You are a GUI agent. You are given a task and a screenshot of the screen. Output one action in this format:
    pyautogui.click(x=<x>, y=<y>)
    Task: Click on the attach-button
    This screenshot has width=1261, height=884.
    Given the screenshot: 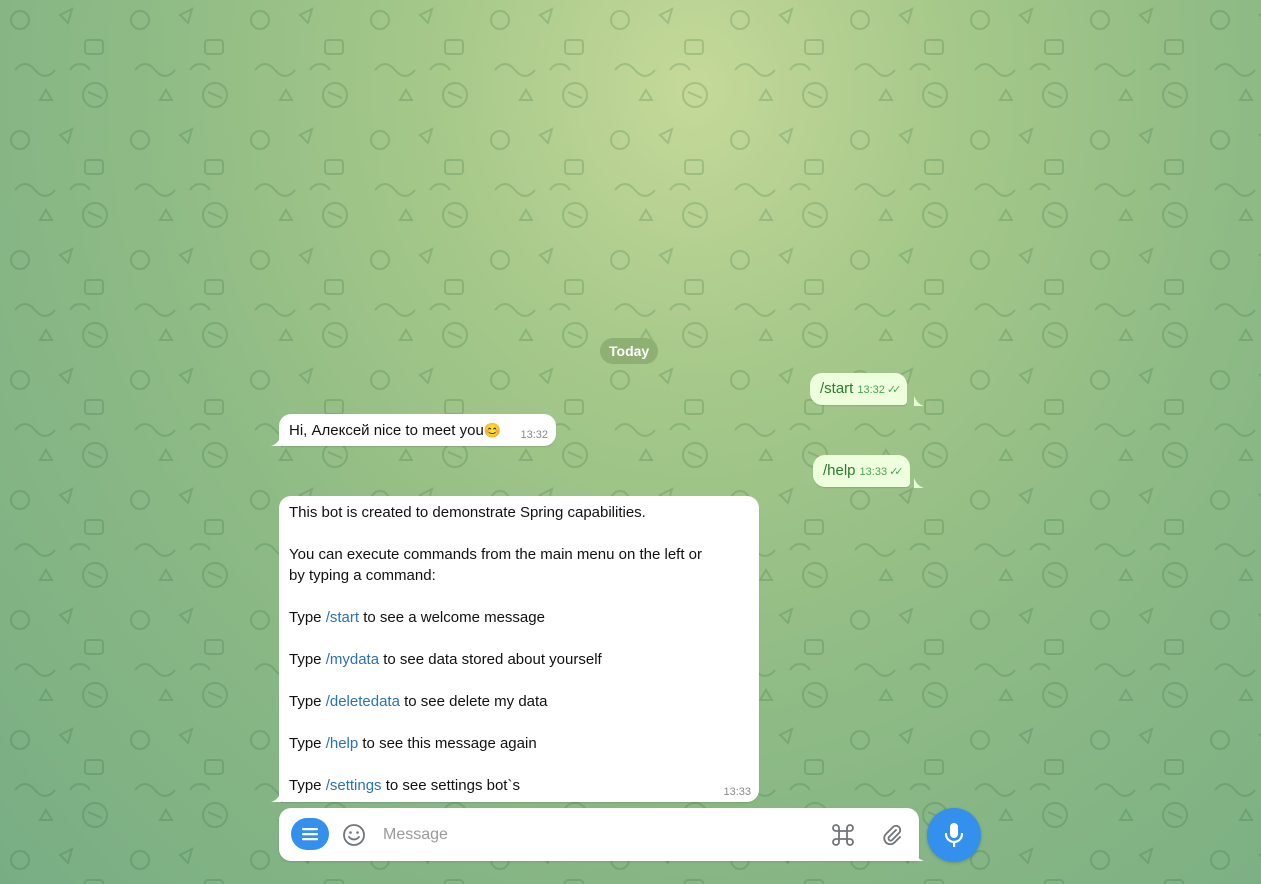 What is the action you would take?
    pyautogui.click(x=892, y=835)
    